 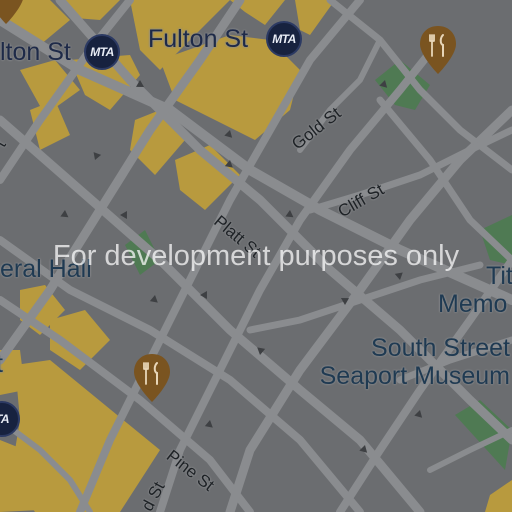 I want to click on street-label-fulton-st-left: lton St, so click(x=35, y=52).